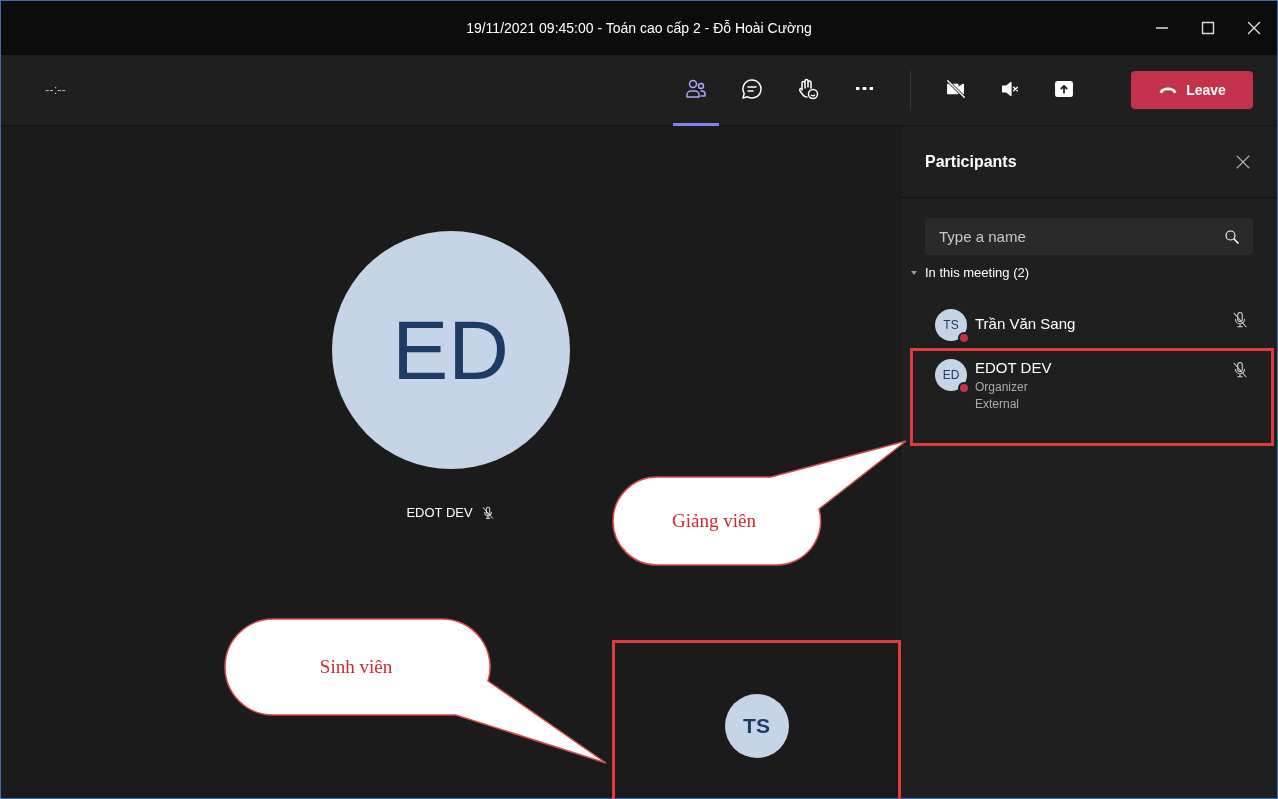 This screenshot has width=1278, height=799. Describe the element at coordinates (1192, 90) in the screenshot. I see `leave-button: Leave` at that location.